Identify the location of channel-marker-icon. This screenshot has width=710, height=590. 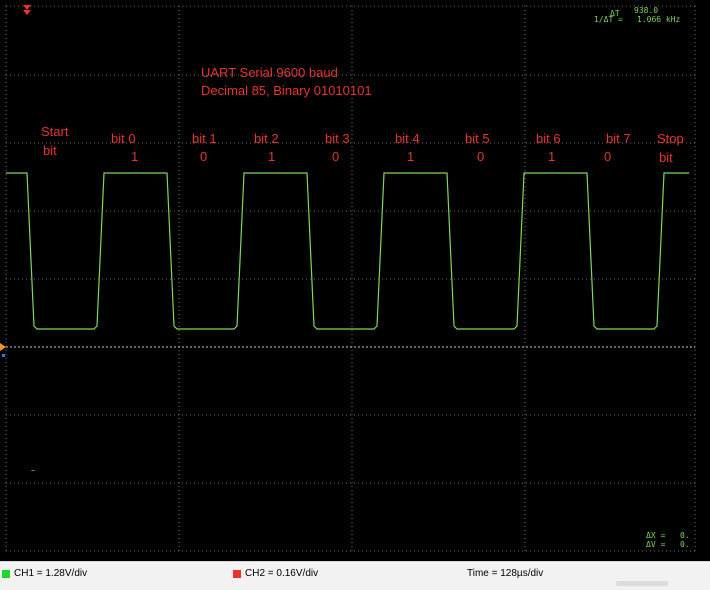
(3, 355).